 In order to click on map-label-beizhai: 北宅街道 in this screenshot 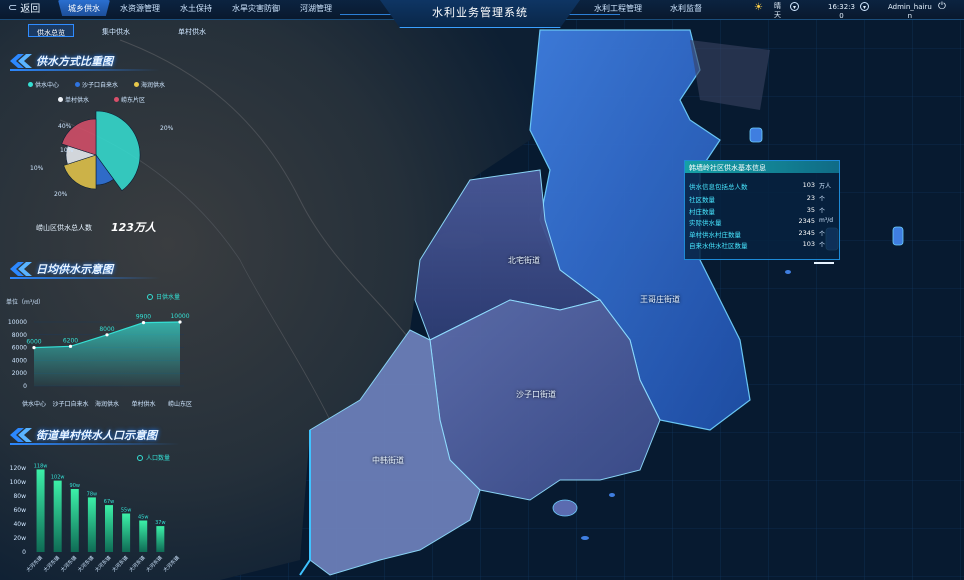, I will do `click(524, 260)`.